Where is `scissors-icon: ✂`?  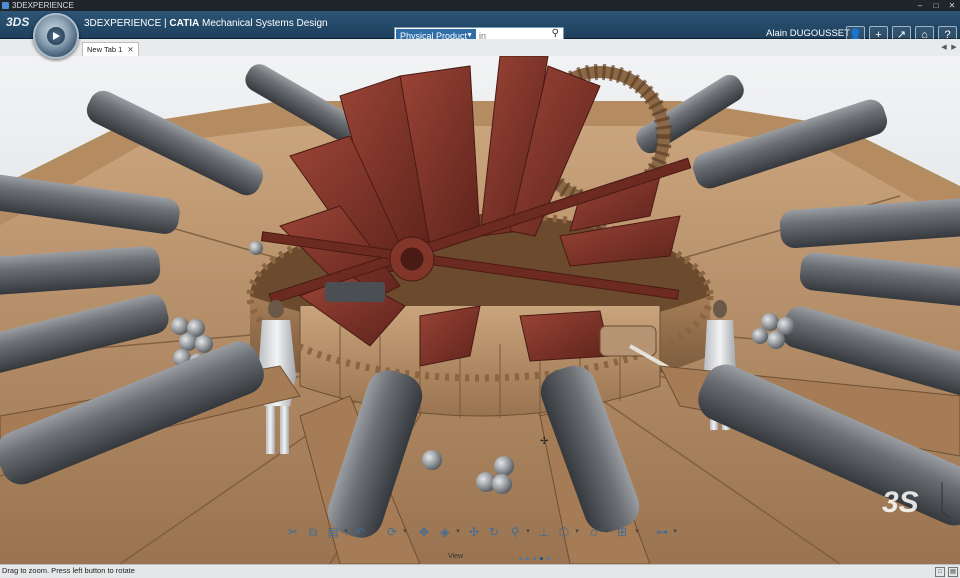 scissors-icon: ✂ is located at coordinates (293, 532).